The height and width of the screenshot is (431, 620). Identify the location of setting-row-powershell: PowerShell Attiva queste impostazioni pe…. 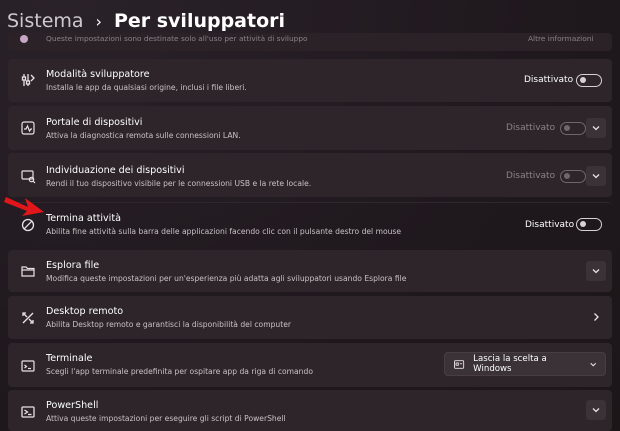
(310, 410).